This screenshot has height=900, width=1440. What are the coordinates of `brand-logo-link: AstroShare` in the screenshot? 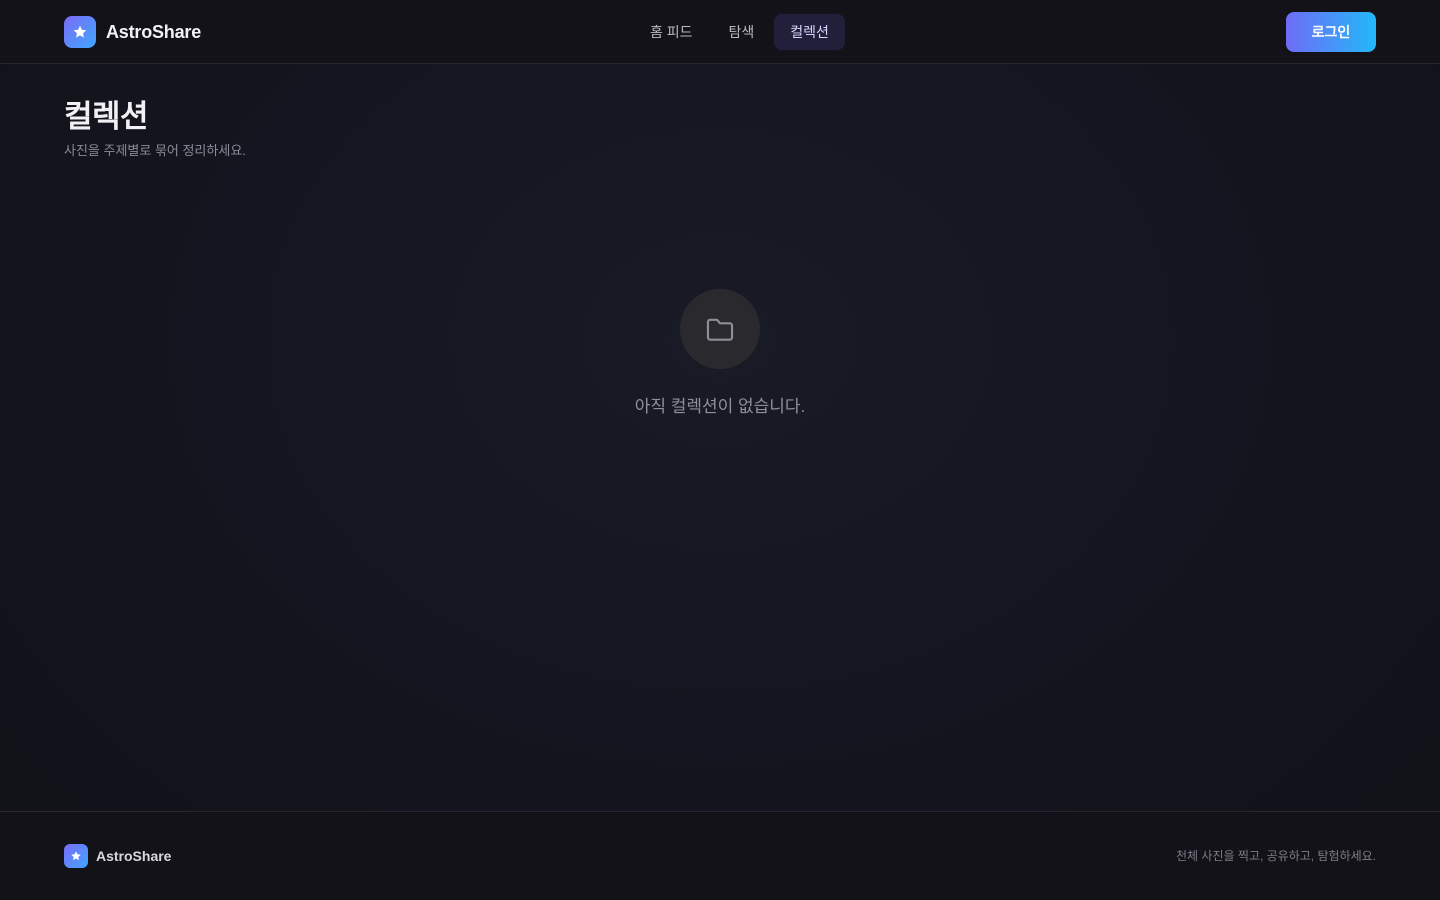 It's located at (132, 32).